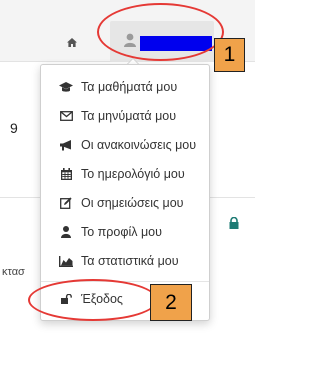 This screenshot has width=320, height=374. What do you see at coordinates (129, 87) in the screenshot?
I see `menu-item-label: Τα μαθήματά μου` at bounding box center [129, 87].